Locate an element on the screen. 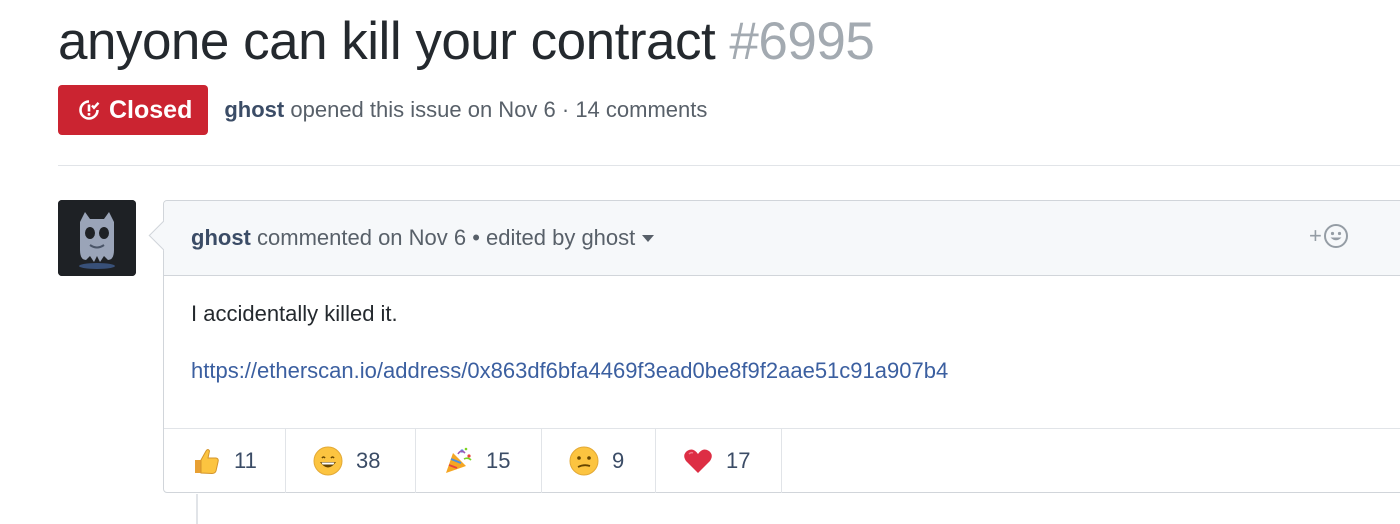 The width and height of the screenshot is (1400, 524). heart-icon is located at coordinates (698, 461).